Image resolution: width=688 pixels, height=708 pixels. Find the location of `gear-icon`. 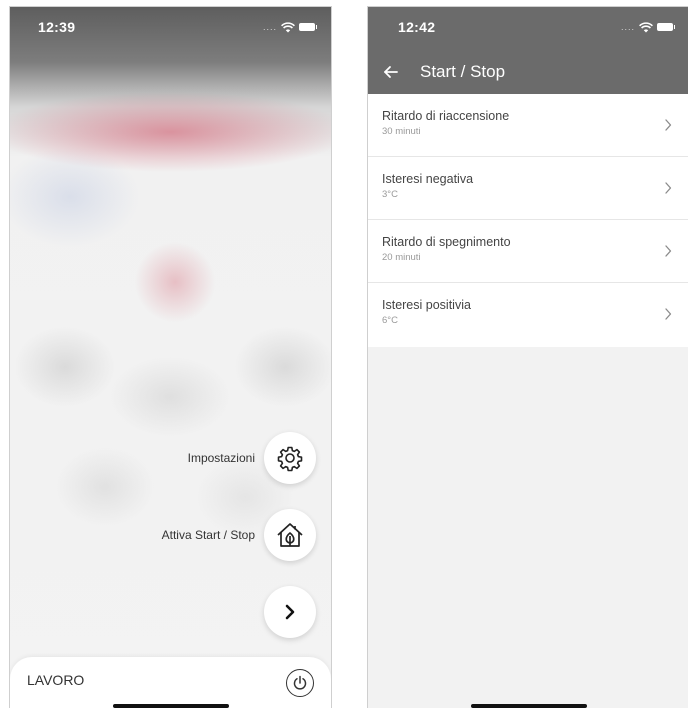

gear-icon is located at coordinates (290, 459).